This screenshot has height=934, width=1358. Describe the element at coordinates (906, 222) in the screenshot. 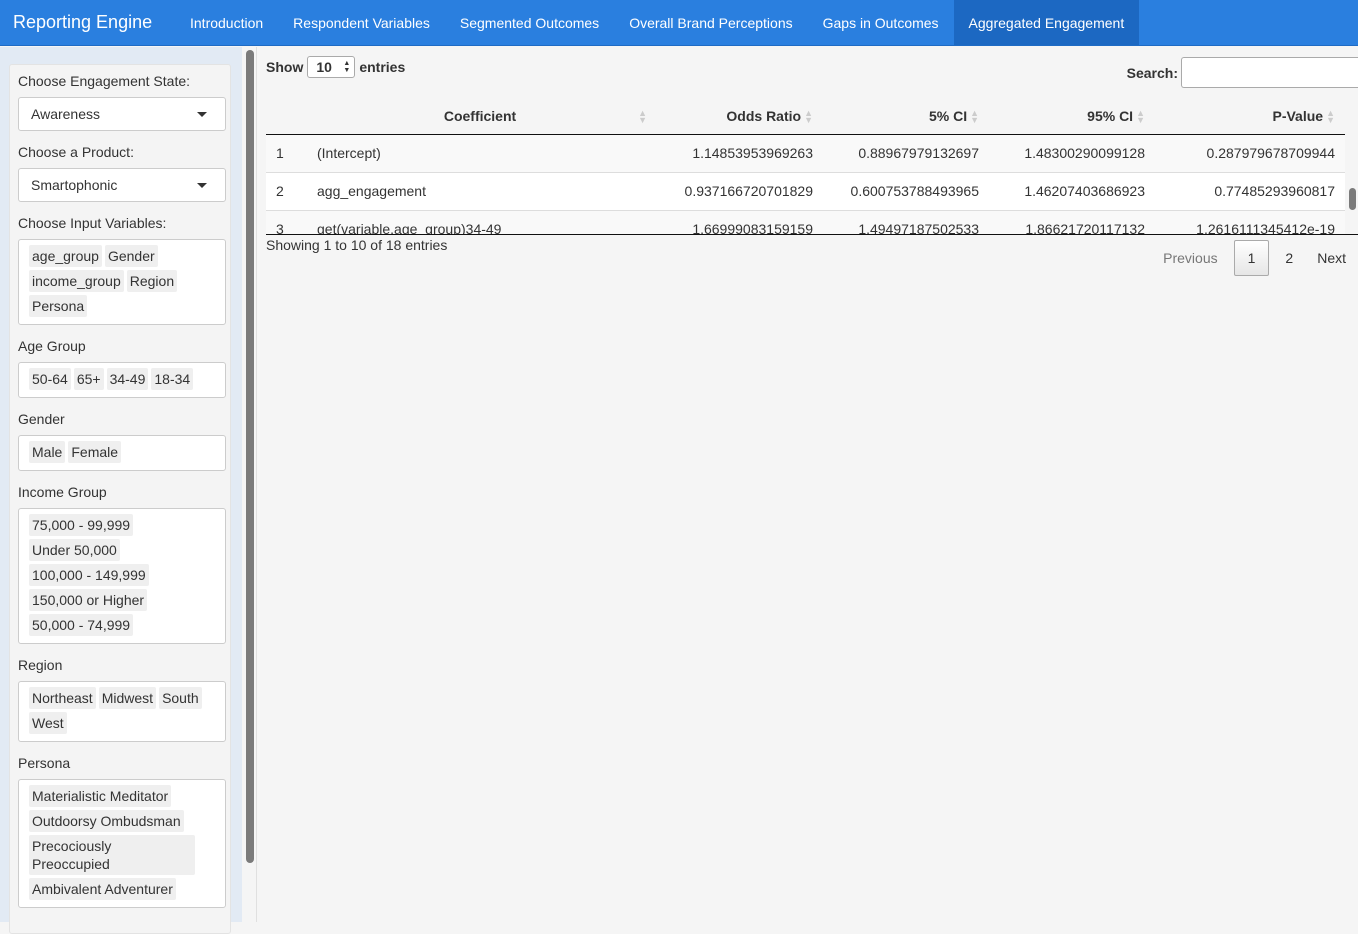

I see `cell-5-ci: 1.49497187502533` at that location.